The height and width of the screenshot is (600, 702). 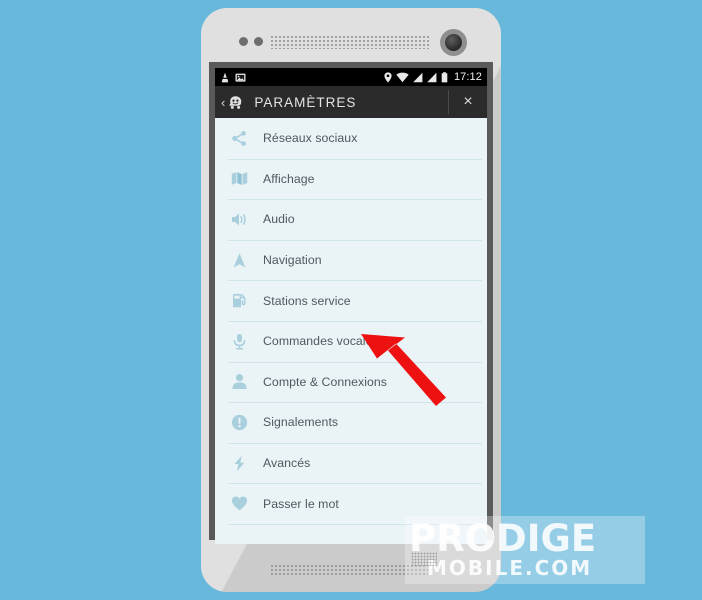 I want to click on light-sensor-icon, so click(x=258, y=41).